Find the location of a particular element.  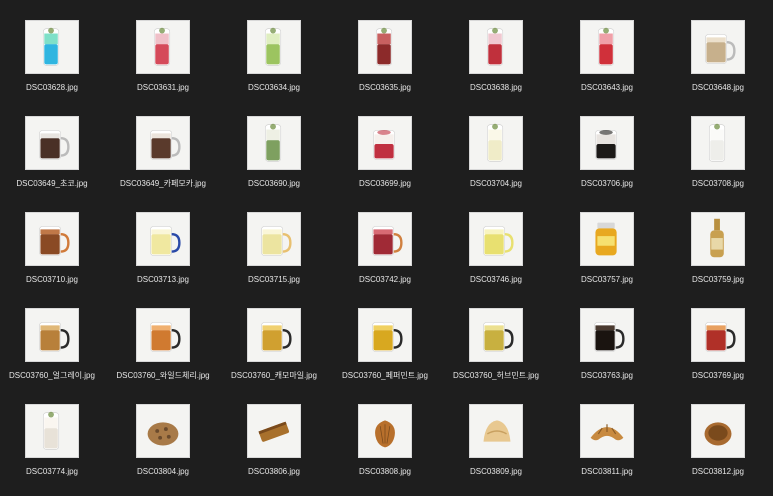

file-item: DSC03708.jpg is located at coordinates (718, 162).